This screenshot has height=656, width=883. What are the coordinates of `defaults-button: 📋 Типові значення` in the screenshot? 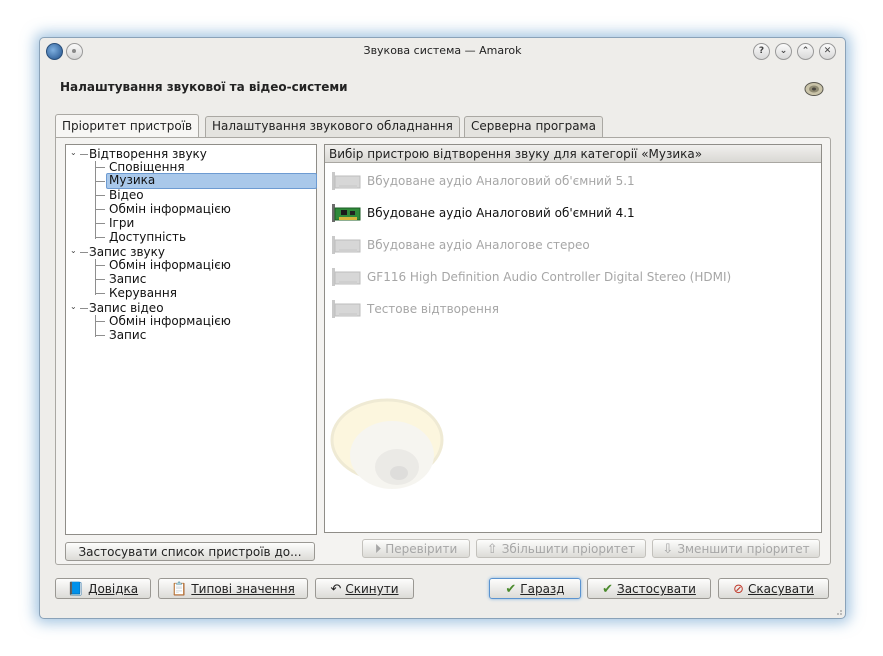 It's located at (233, 588).